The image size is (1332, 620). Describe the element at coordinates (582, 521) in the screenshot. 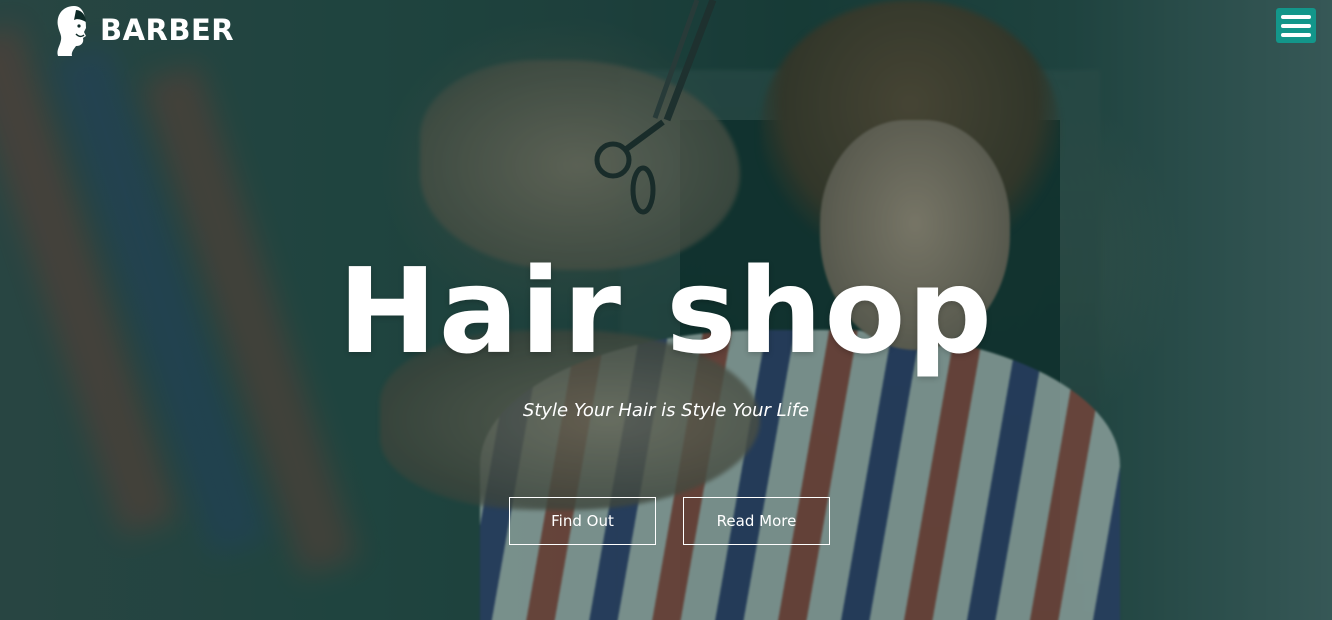

I see `find-out-button: Find Out` at that location.